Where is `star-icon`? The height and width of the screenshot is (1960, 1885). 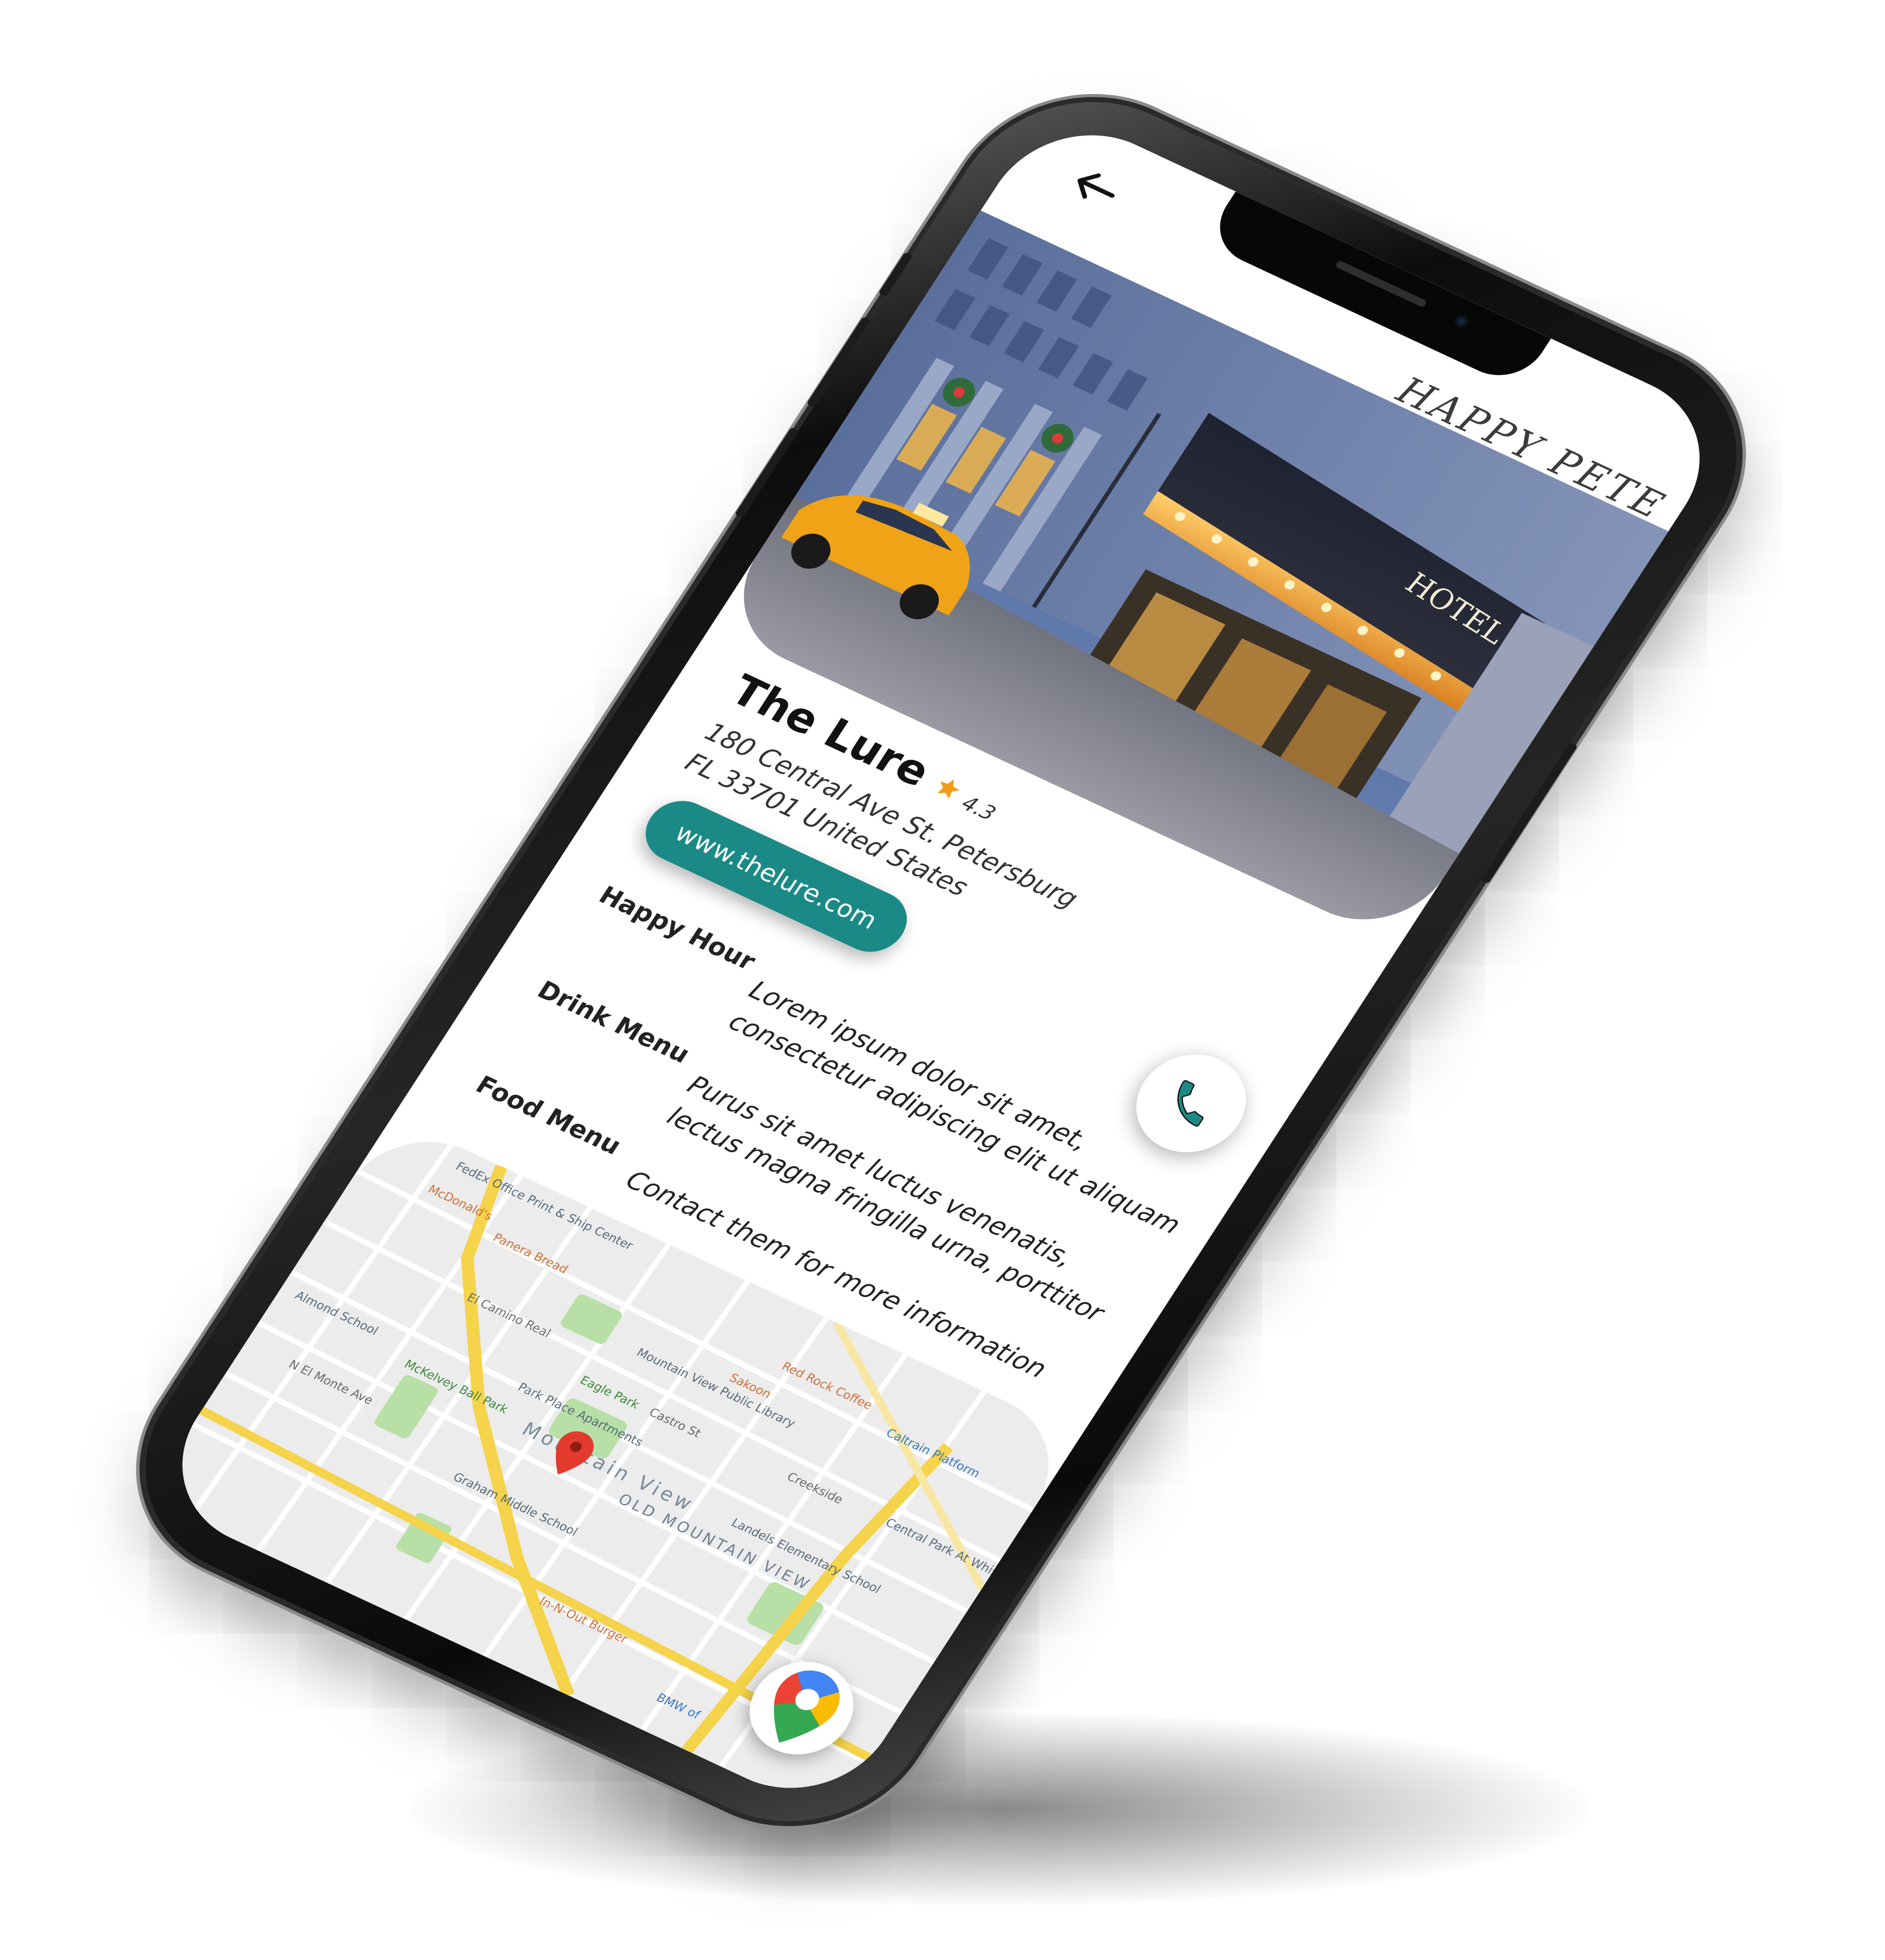 star-icon is located at coordinates (949, 789).